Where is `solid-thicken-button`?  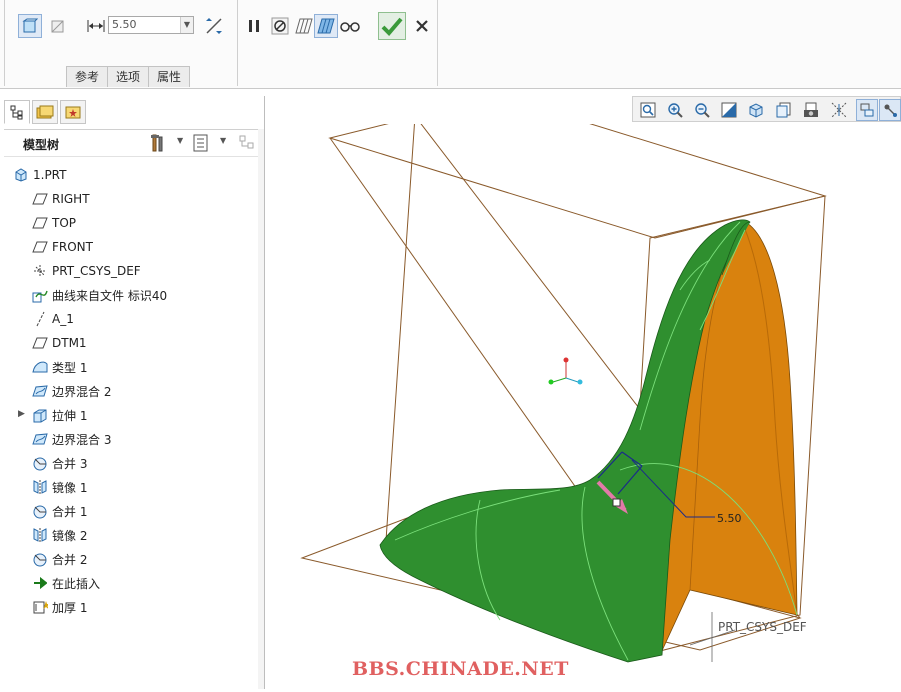
solid-thicken-button is located at coordinates (30, 26).